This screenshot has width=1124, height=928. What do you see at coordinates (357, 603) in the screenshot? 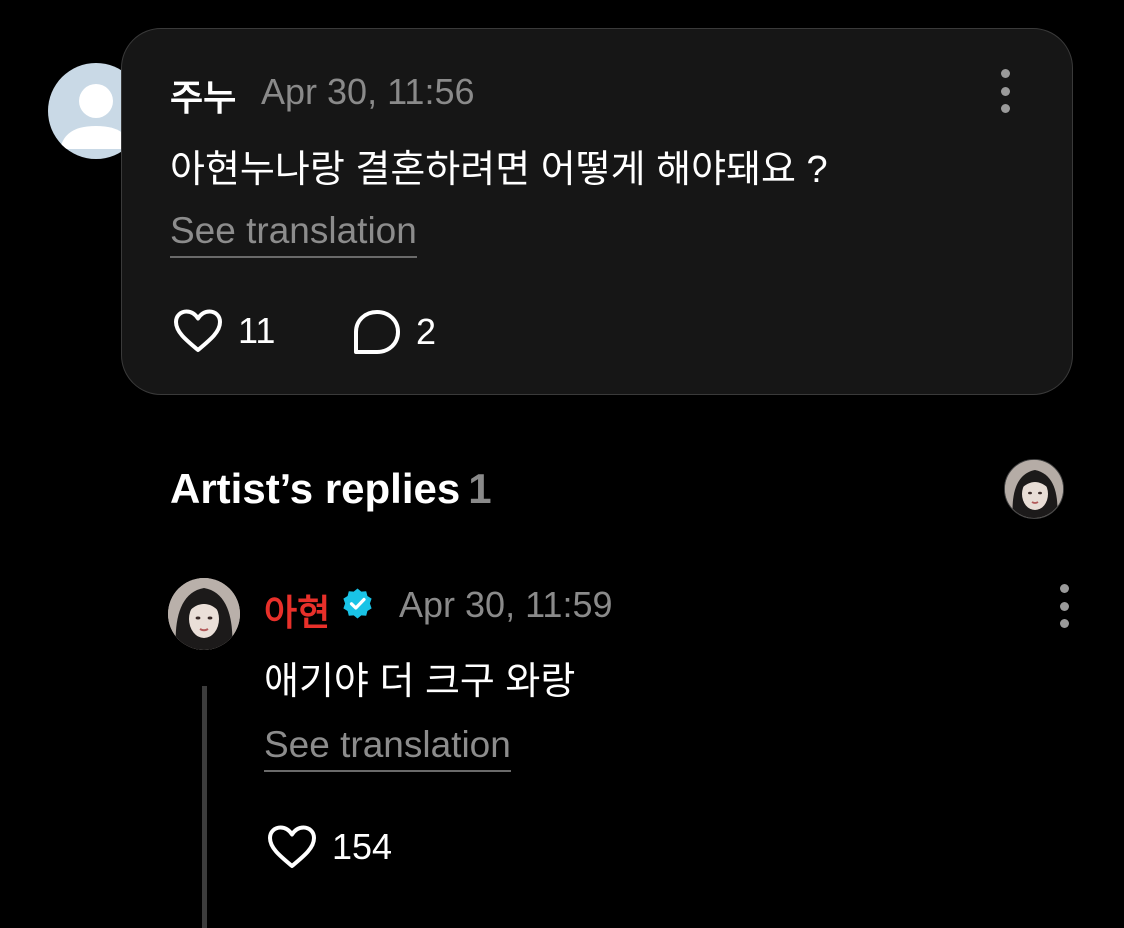
I see `verified-badge-icon` at bounding box center [357, 603].